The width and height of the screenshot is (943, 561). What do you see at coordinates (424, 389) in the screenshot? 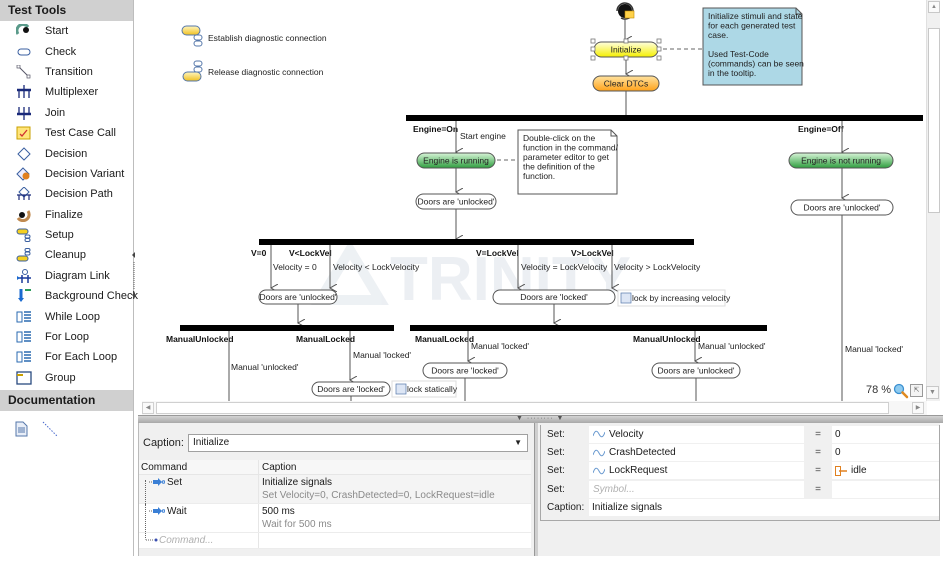
I see `requirement-lock-statically: lock statically` at bounding box center [424, 389].